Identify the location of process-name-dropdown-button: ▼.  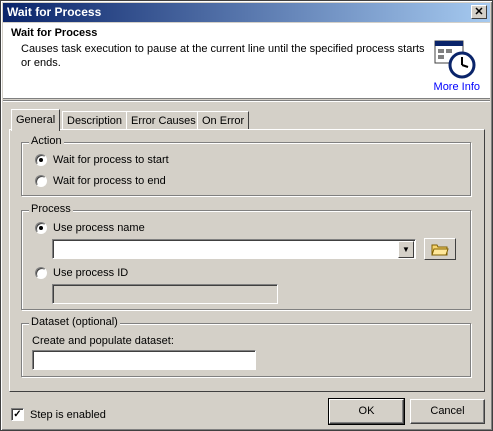
(406, 249).